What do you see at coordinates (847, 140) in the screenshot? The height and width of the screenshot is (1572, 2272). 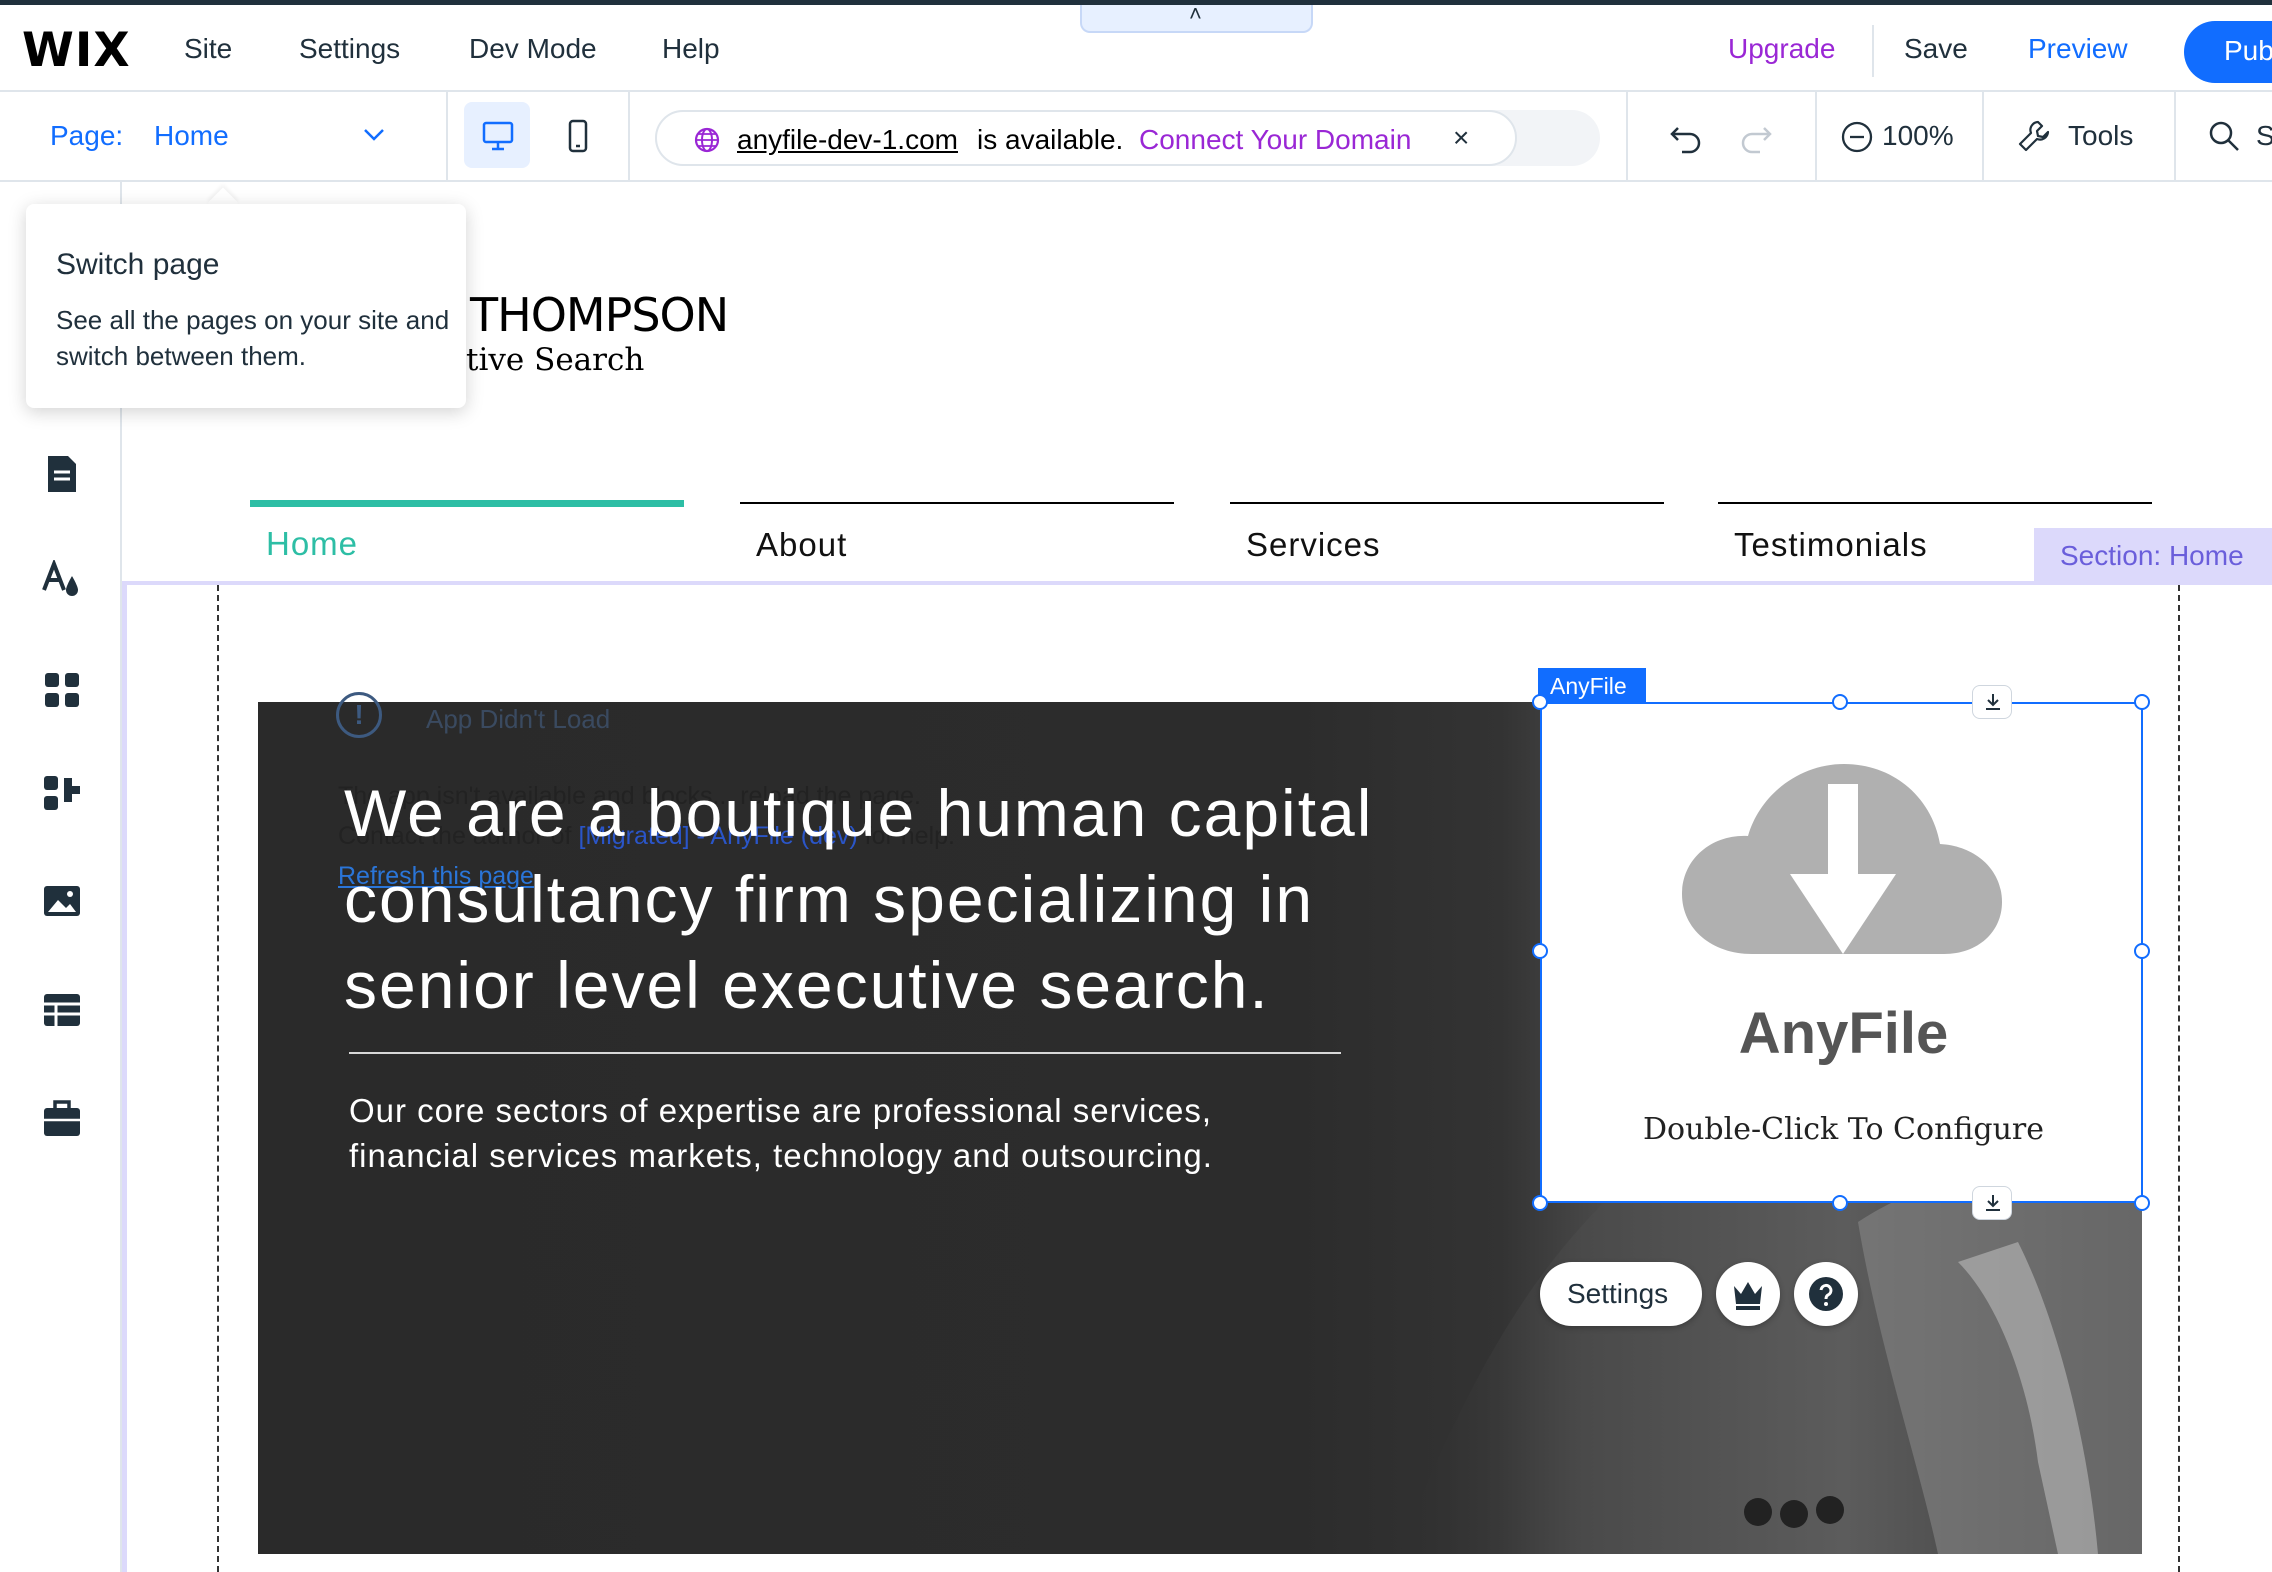 I see `domain-name-link: anyfile-dev-1.com` at bounding box center [847, 140].